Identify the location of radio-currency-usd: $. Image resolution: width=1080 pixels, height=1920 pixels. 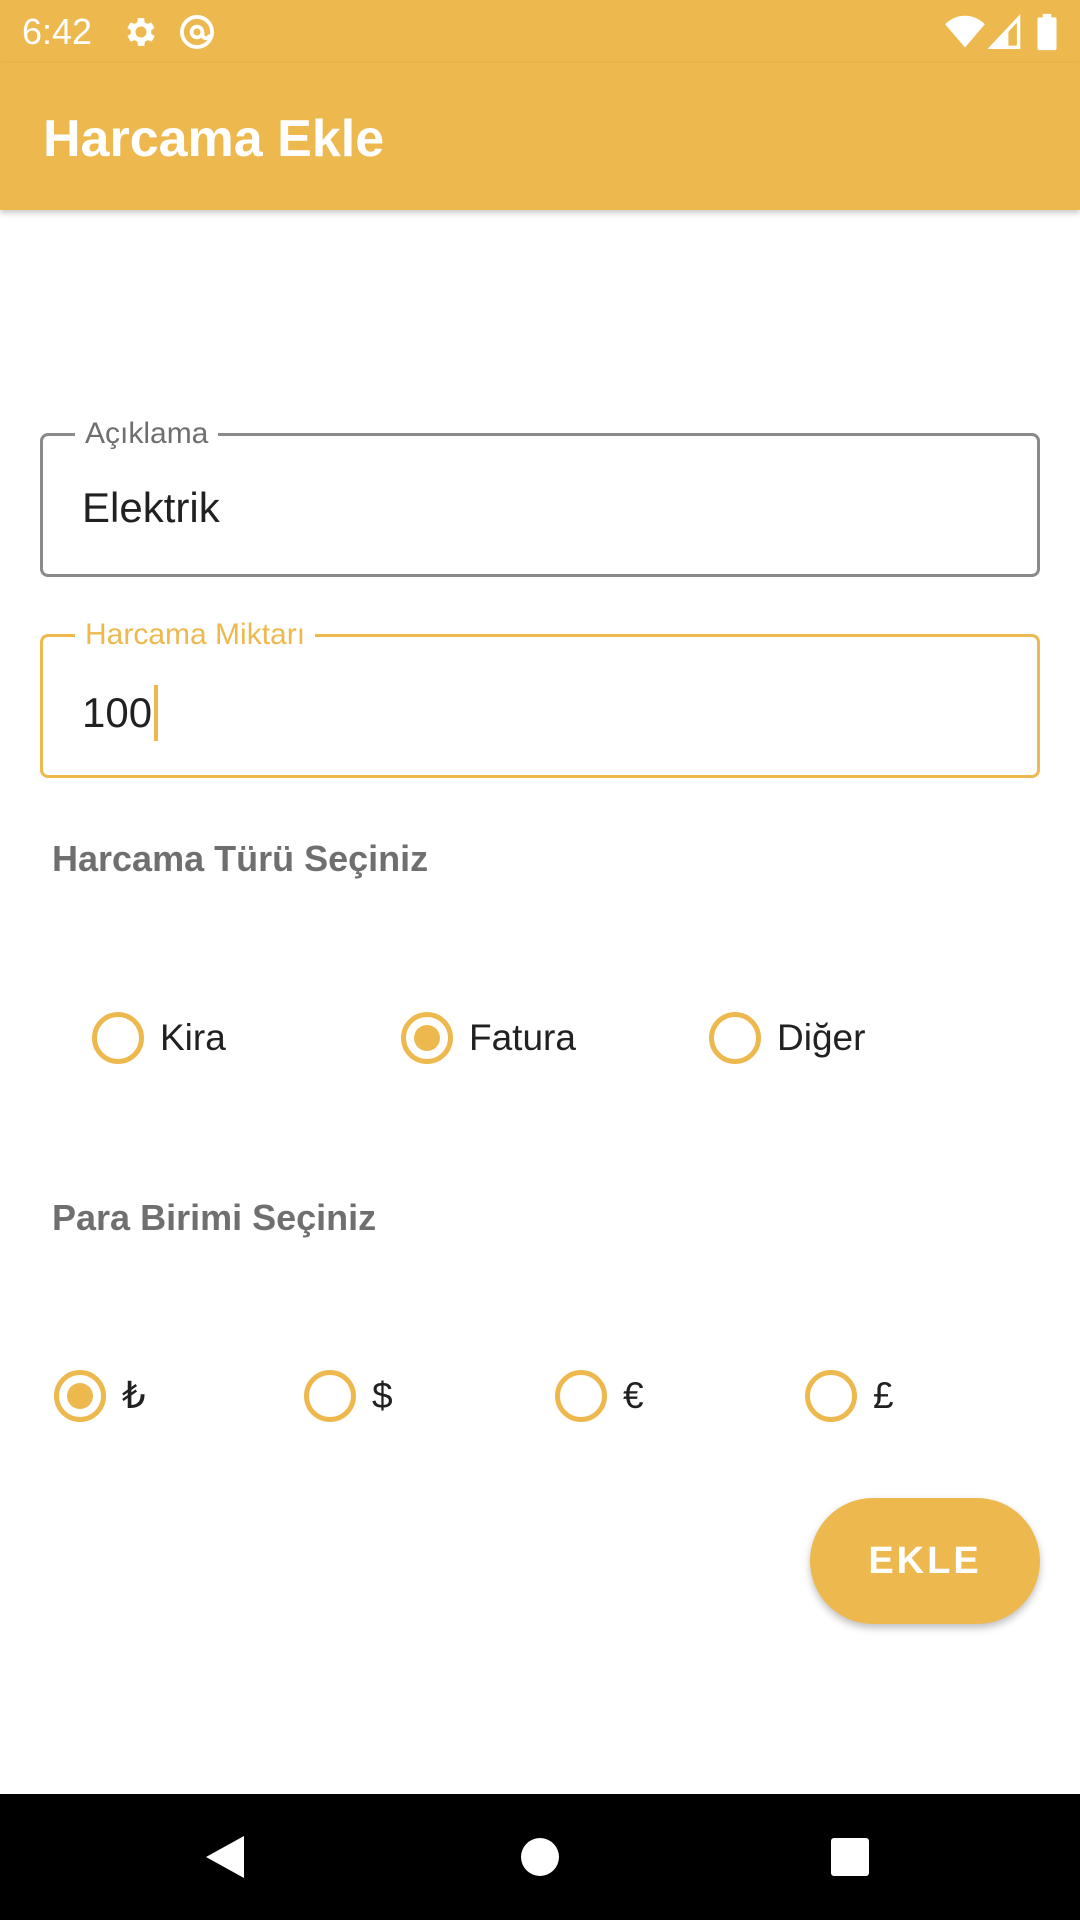
(348, 1396).